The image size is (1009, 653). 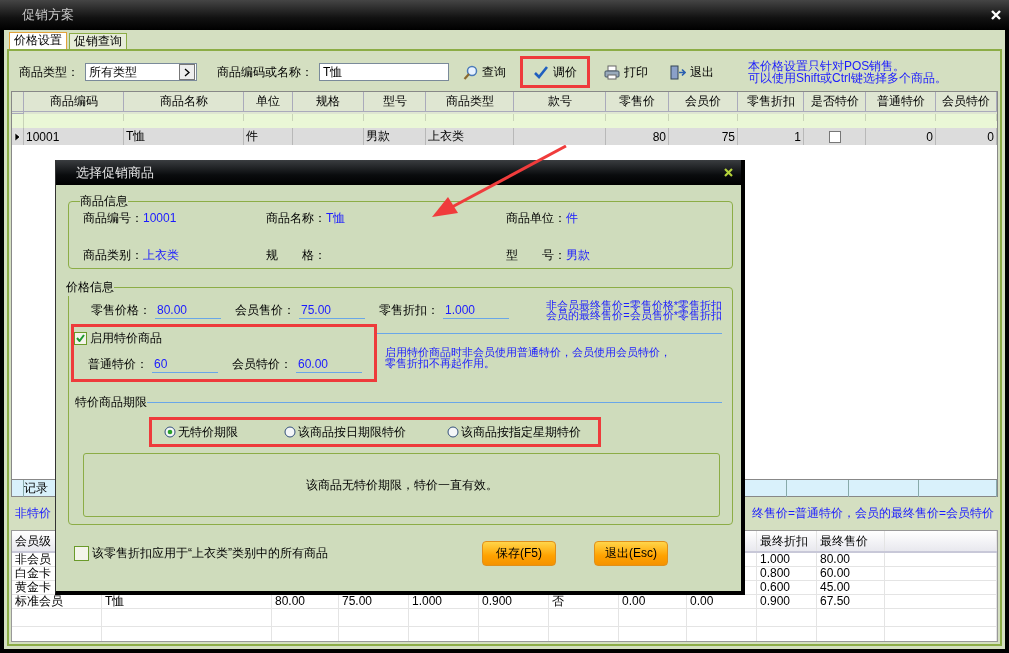 I want to click on field-value: T恤, so click(x=336, y=218).